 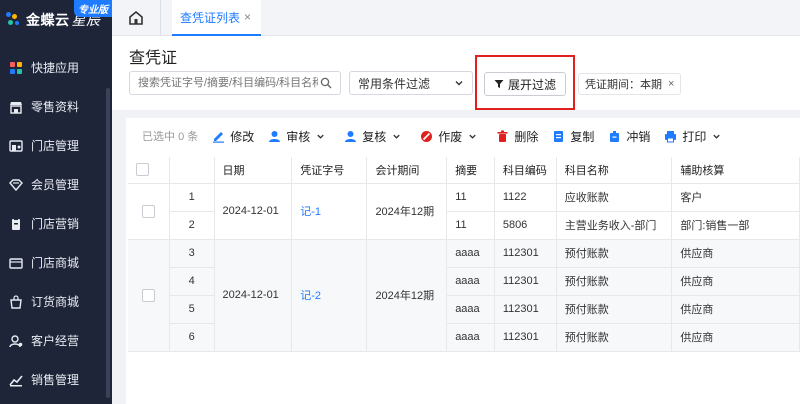 What do you see at coordinates (329, 170) in the screenshot?
I see `column-header-voucher-no: 凭证字号` at bounding box center [329, 170].